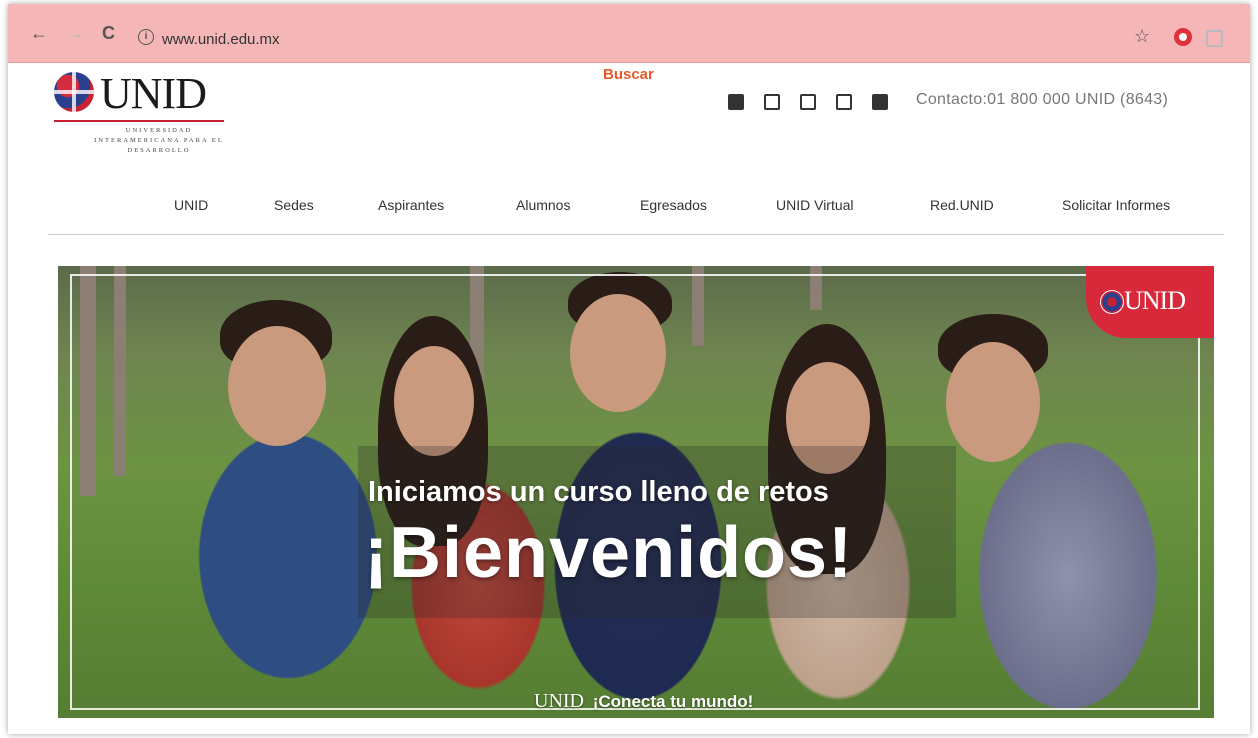  I want to click on menu-item-aspirantes: Aspirantes, so click(411, 205).